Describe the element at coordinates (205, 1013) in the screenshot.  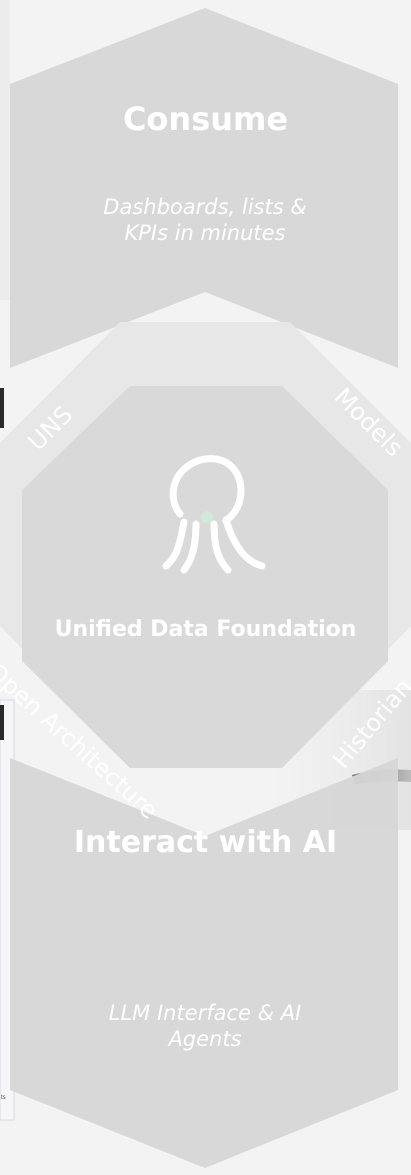
I see `interact-subtitle-line-1: LLM Interface & AI` at that location.